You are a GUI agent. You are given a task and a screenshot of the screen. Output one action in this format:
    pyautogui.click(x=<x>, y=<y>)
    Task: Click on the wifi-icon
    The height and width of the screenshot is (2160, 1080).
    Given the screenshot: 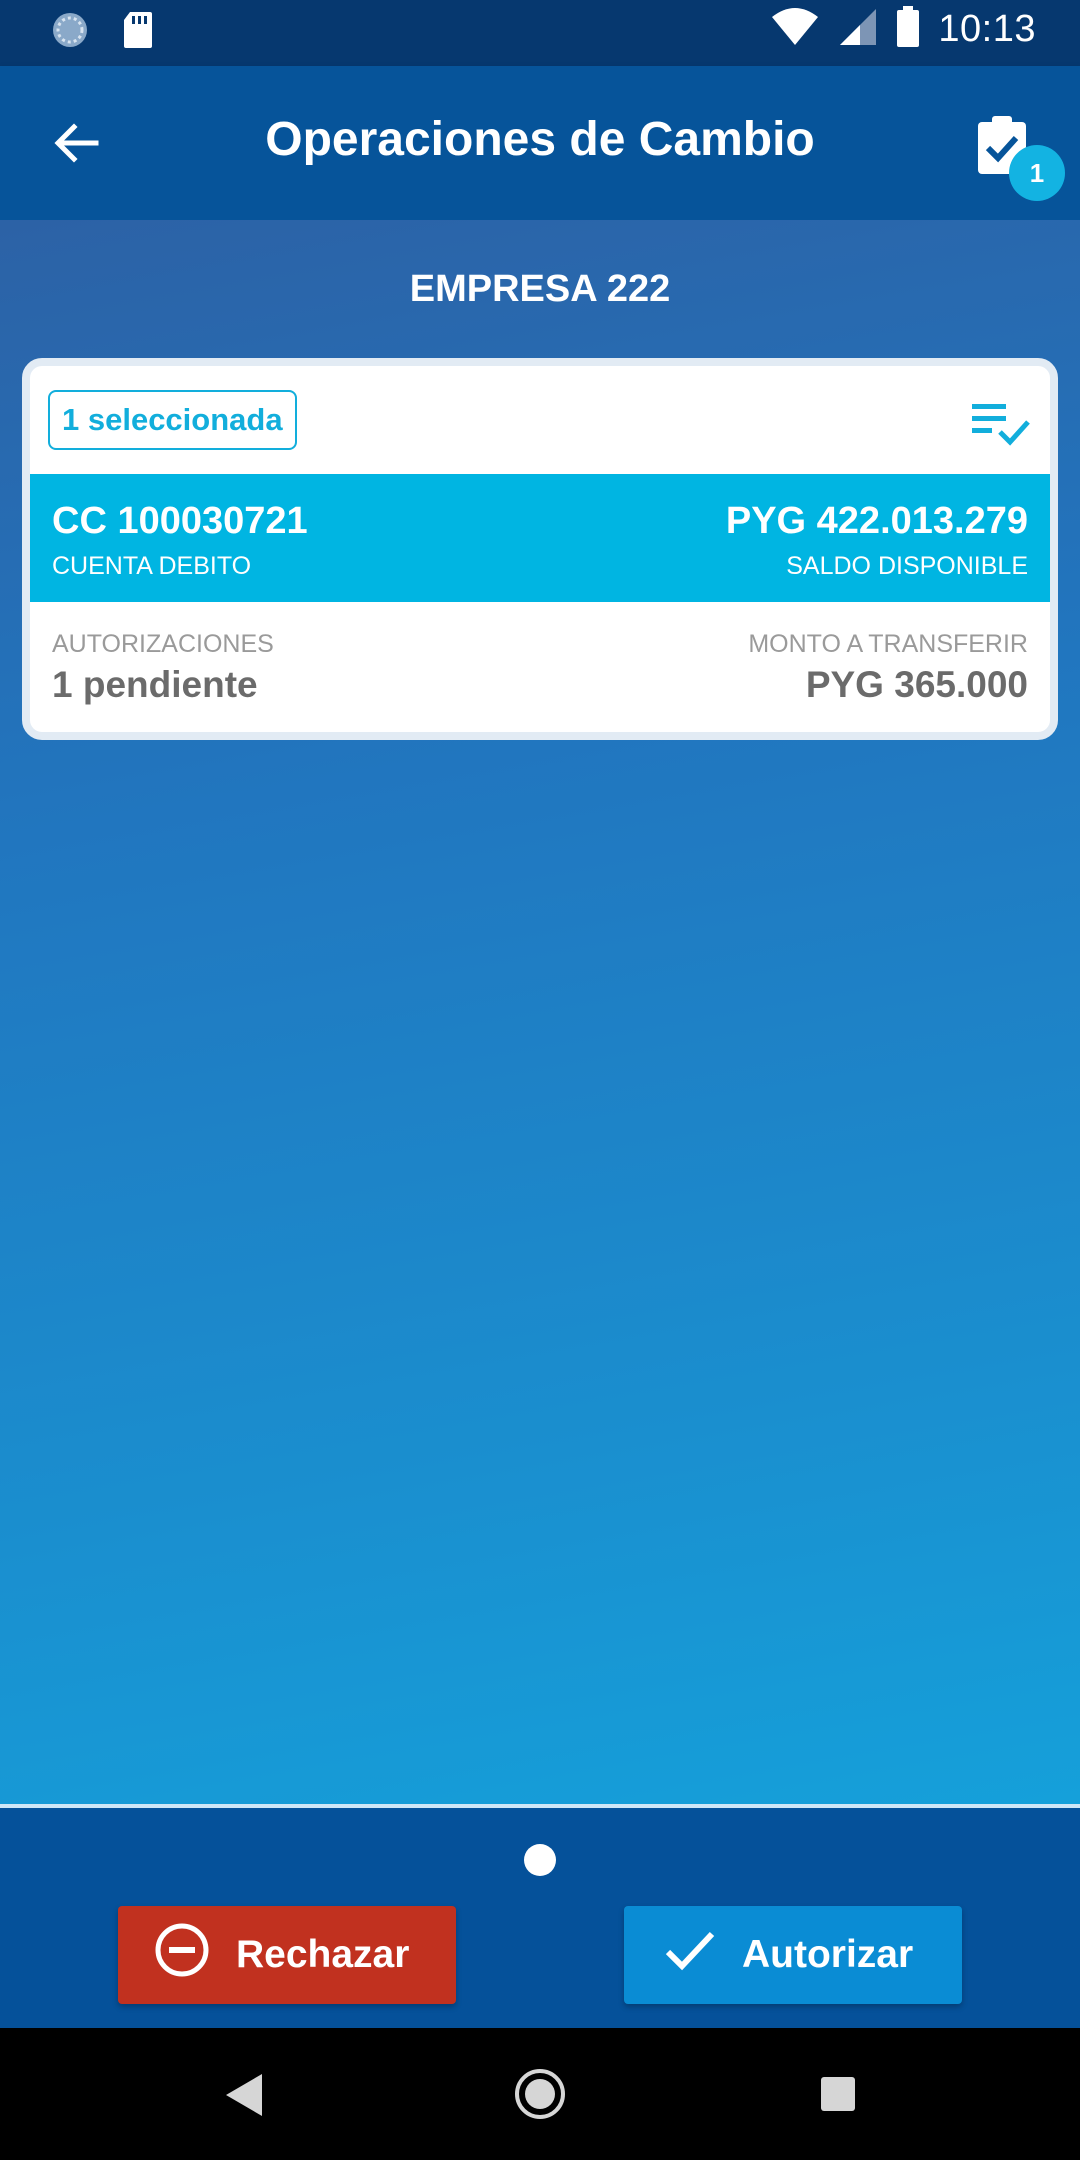 What is the action you would take?
    pyautogui.click(x=795, y=29)
    